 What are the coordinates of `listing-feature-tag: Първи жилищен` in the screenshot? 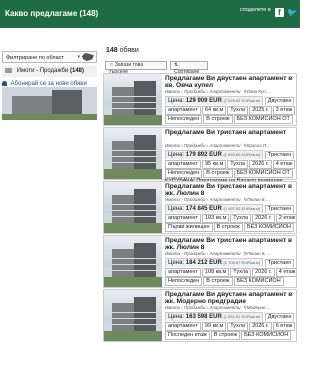 It's located at (189, 227).